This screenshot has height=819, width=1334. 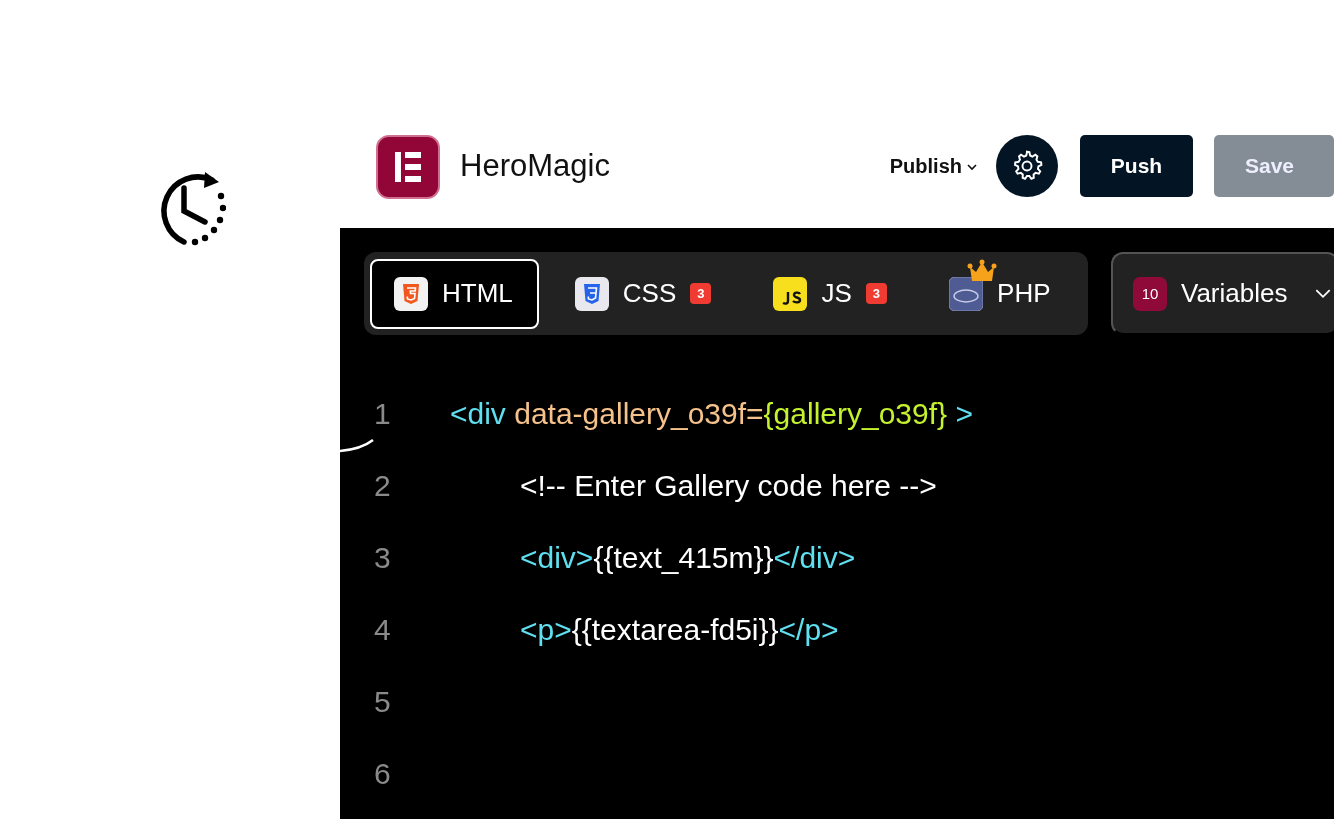 I want to click on javascript-icon, so click(x=790, y=293).